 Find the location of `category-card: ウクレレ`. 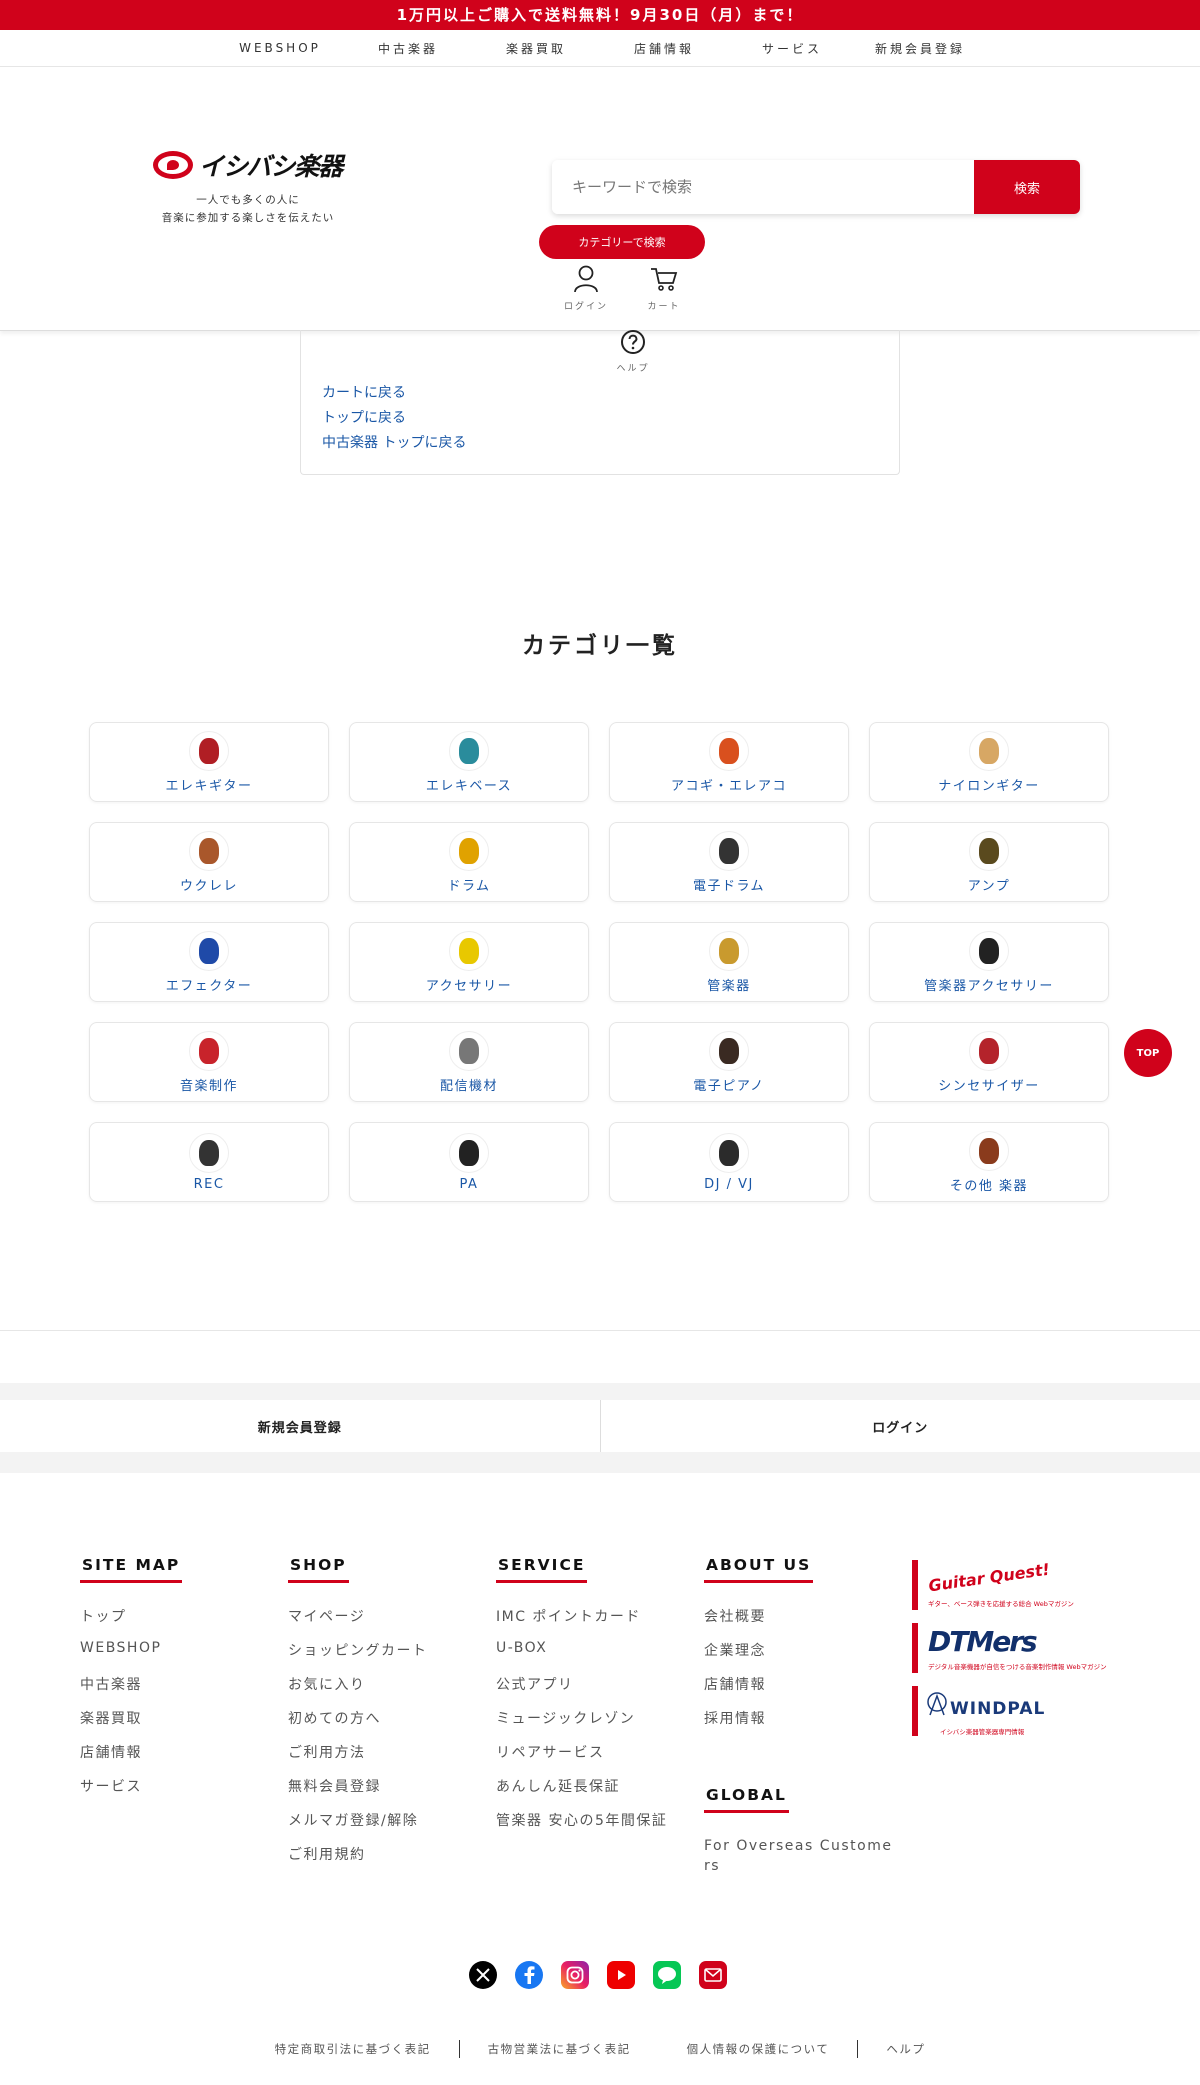

category-card: ウクレレ is located at coordinates (209, 862).